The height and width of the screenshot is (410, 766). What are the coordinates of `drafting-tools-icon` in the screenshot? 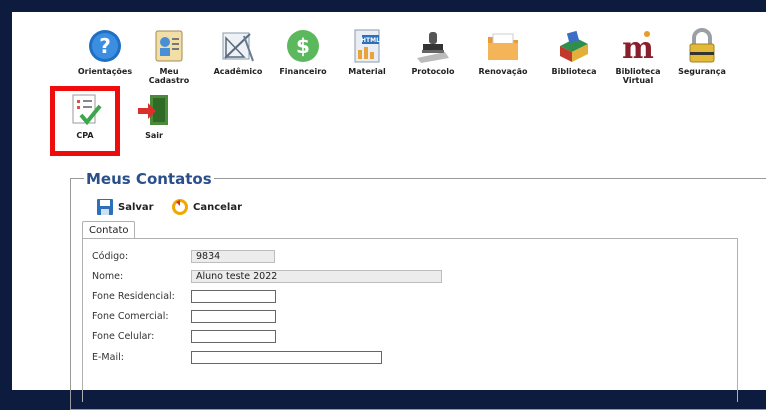 It's located at (238, 47).